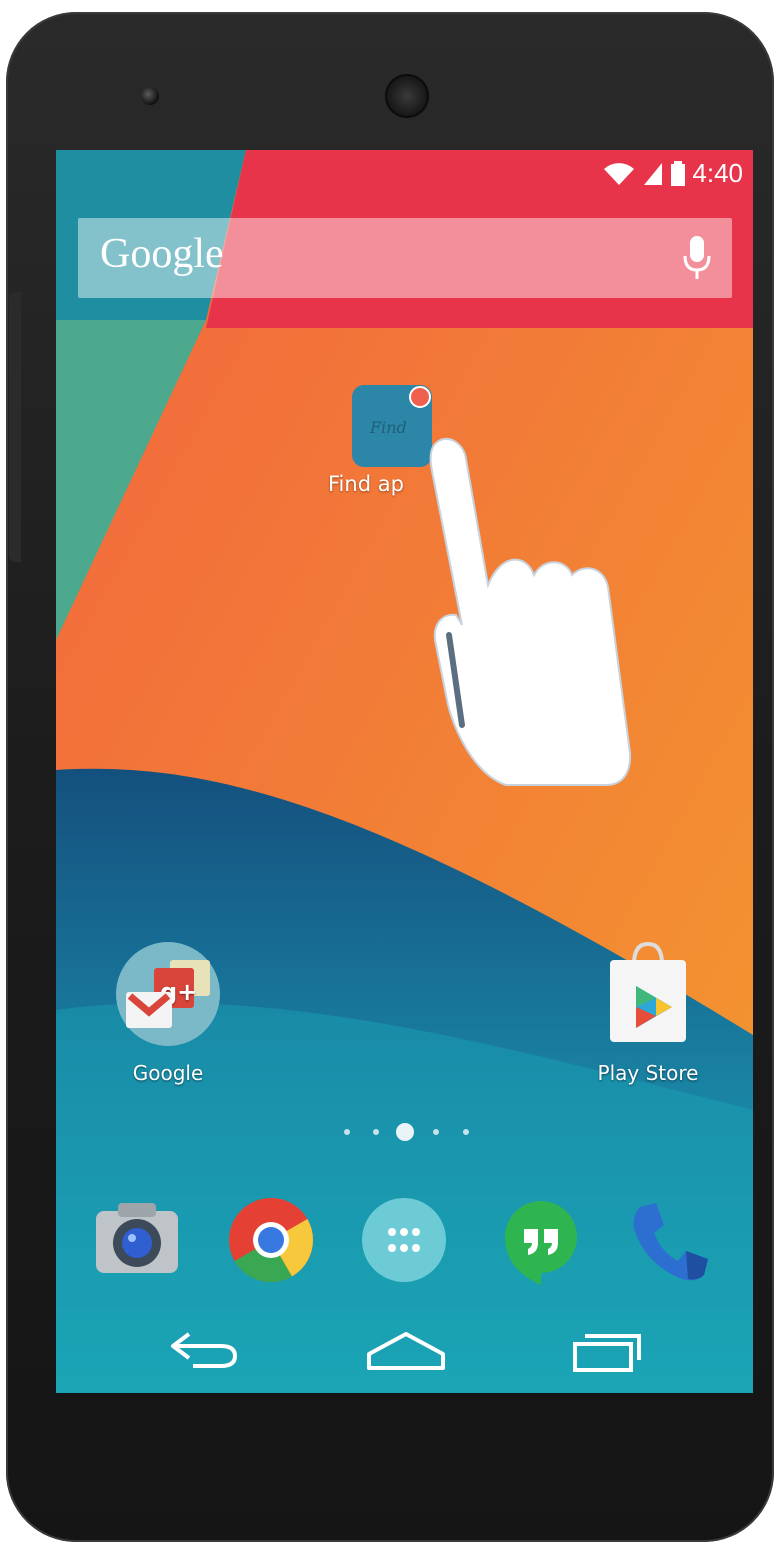  What do you see at coordinates (671, 1240) in the screenshot?
I see `phone-icon` at bounding box center [671, 1240].